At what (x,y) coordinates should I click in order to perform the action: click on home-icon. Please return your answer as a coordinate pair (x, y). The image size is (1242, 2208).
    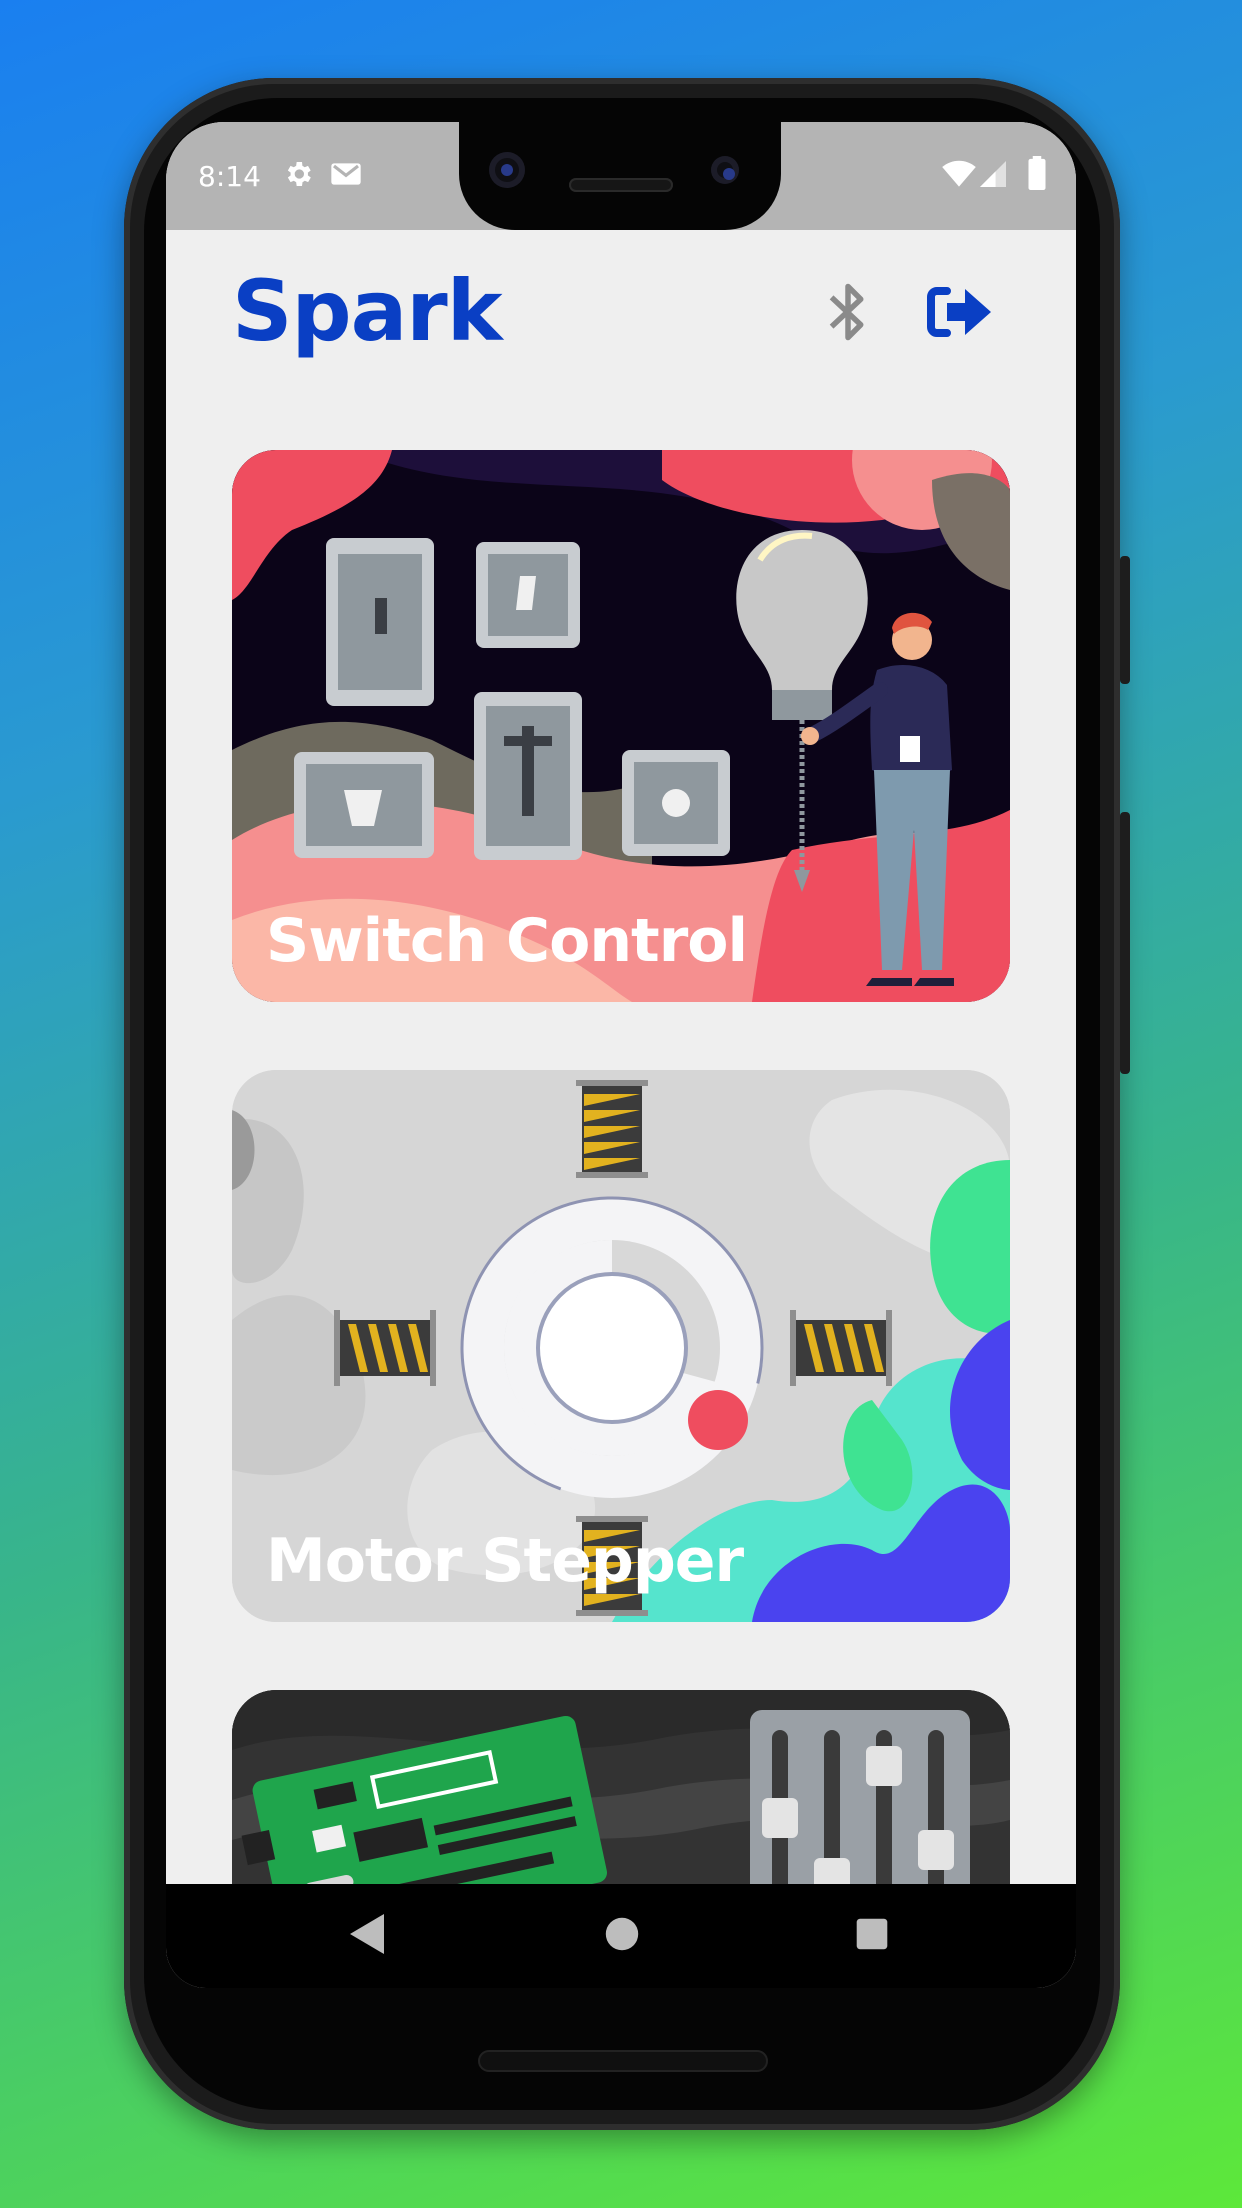
    Looking at the image, I should click on (622, 1936).